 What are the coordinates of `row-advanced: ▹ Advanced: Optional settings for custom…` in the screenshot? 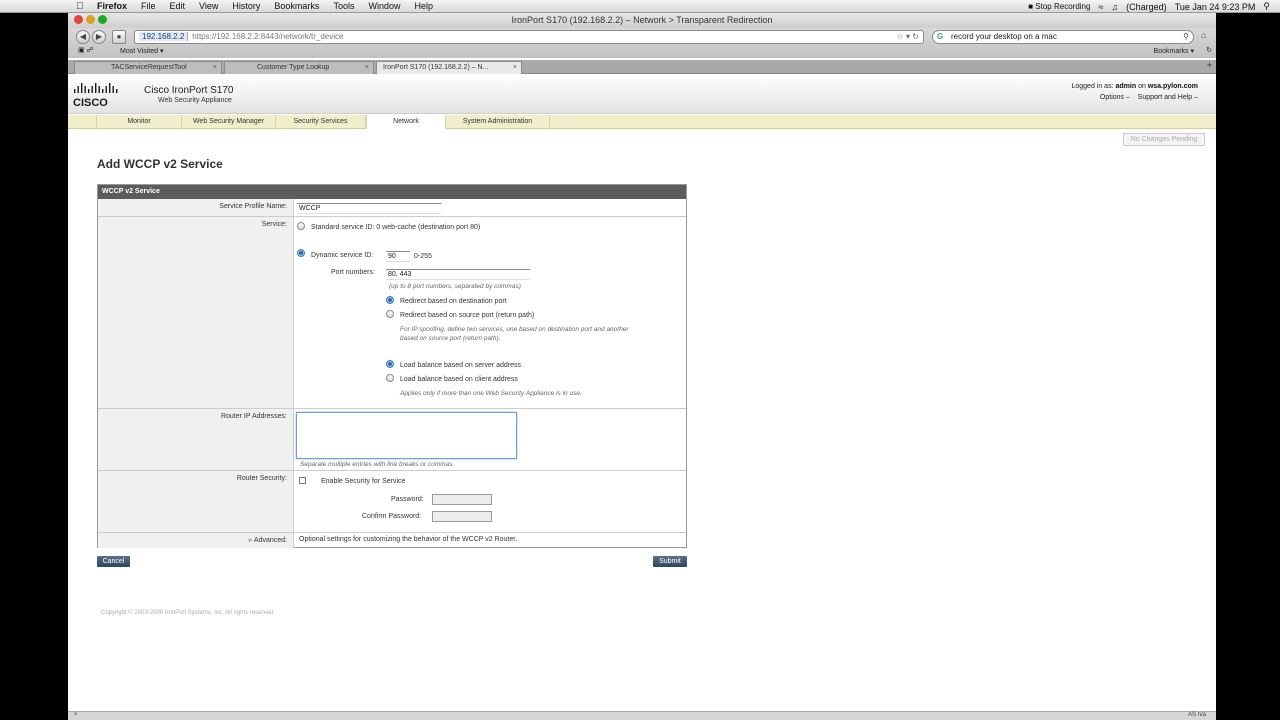 It's located at (392, 540).